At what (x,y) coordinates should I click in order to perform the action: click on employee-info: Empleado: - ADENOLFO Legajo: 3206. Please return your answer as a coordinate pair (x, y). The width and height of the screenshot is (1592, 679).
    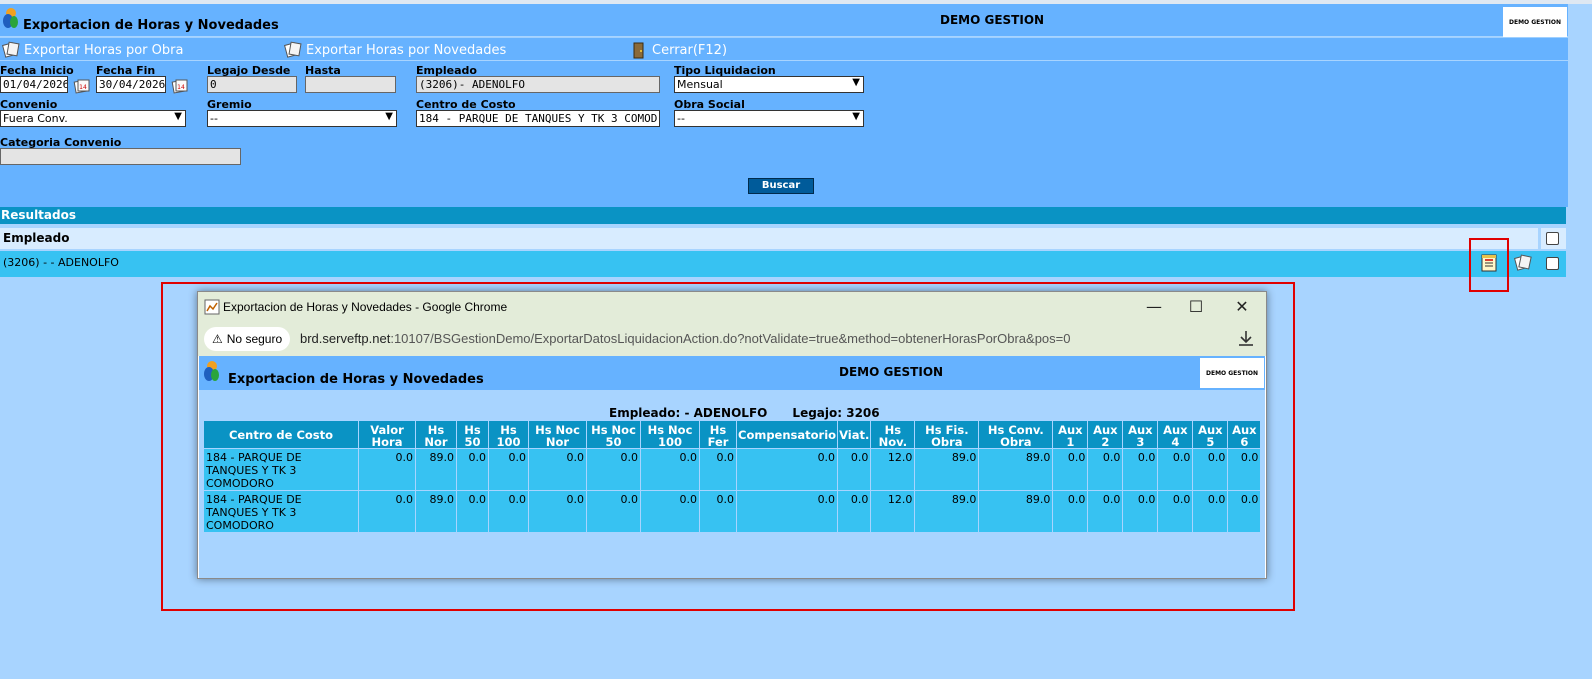
    Looking at the image, I should click on (744, 413).